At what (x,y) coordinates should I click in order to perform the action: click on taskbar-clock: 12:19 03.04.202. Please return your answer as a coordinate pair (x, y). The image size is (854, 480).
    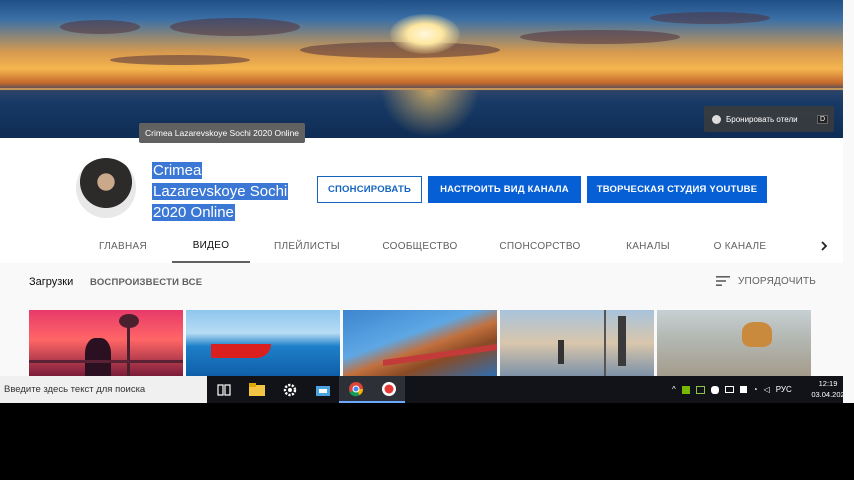
    Looking at the image, I should click on (828, 389).